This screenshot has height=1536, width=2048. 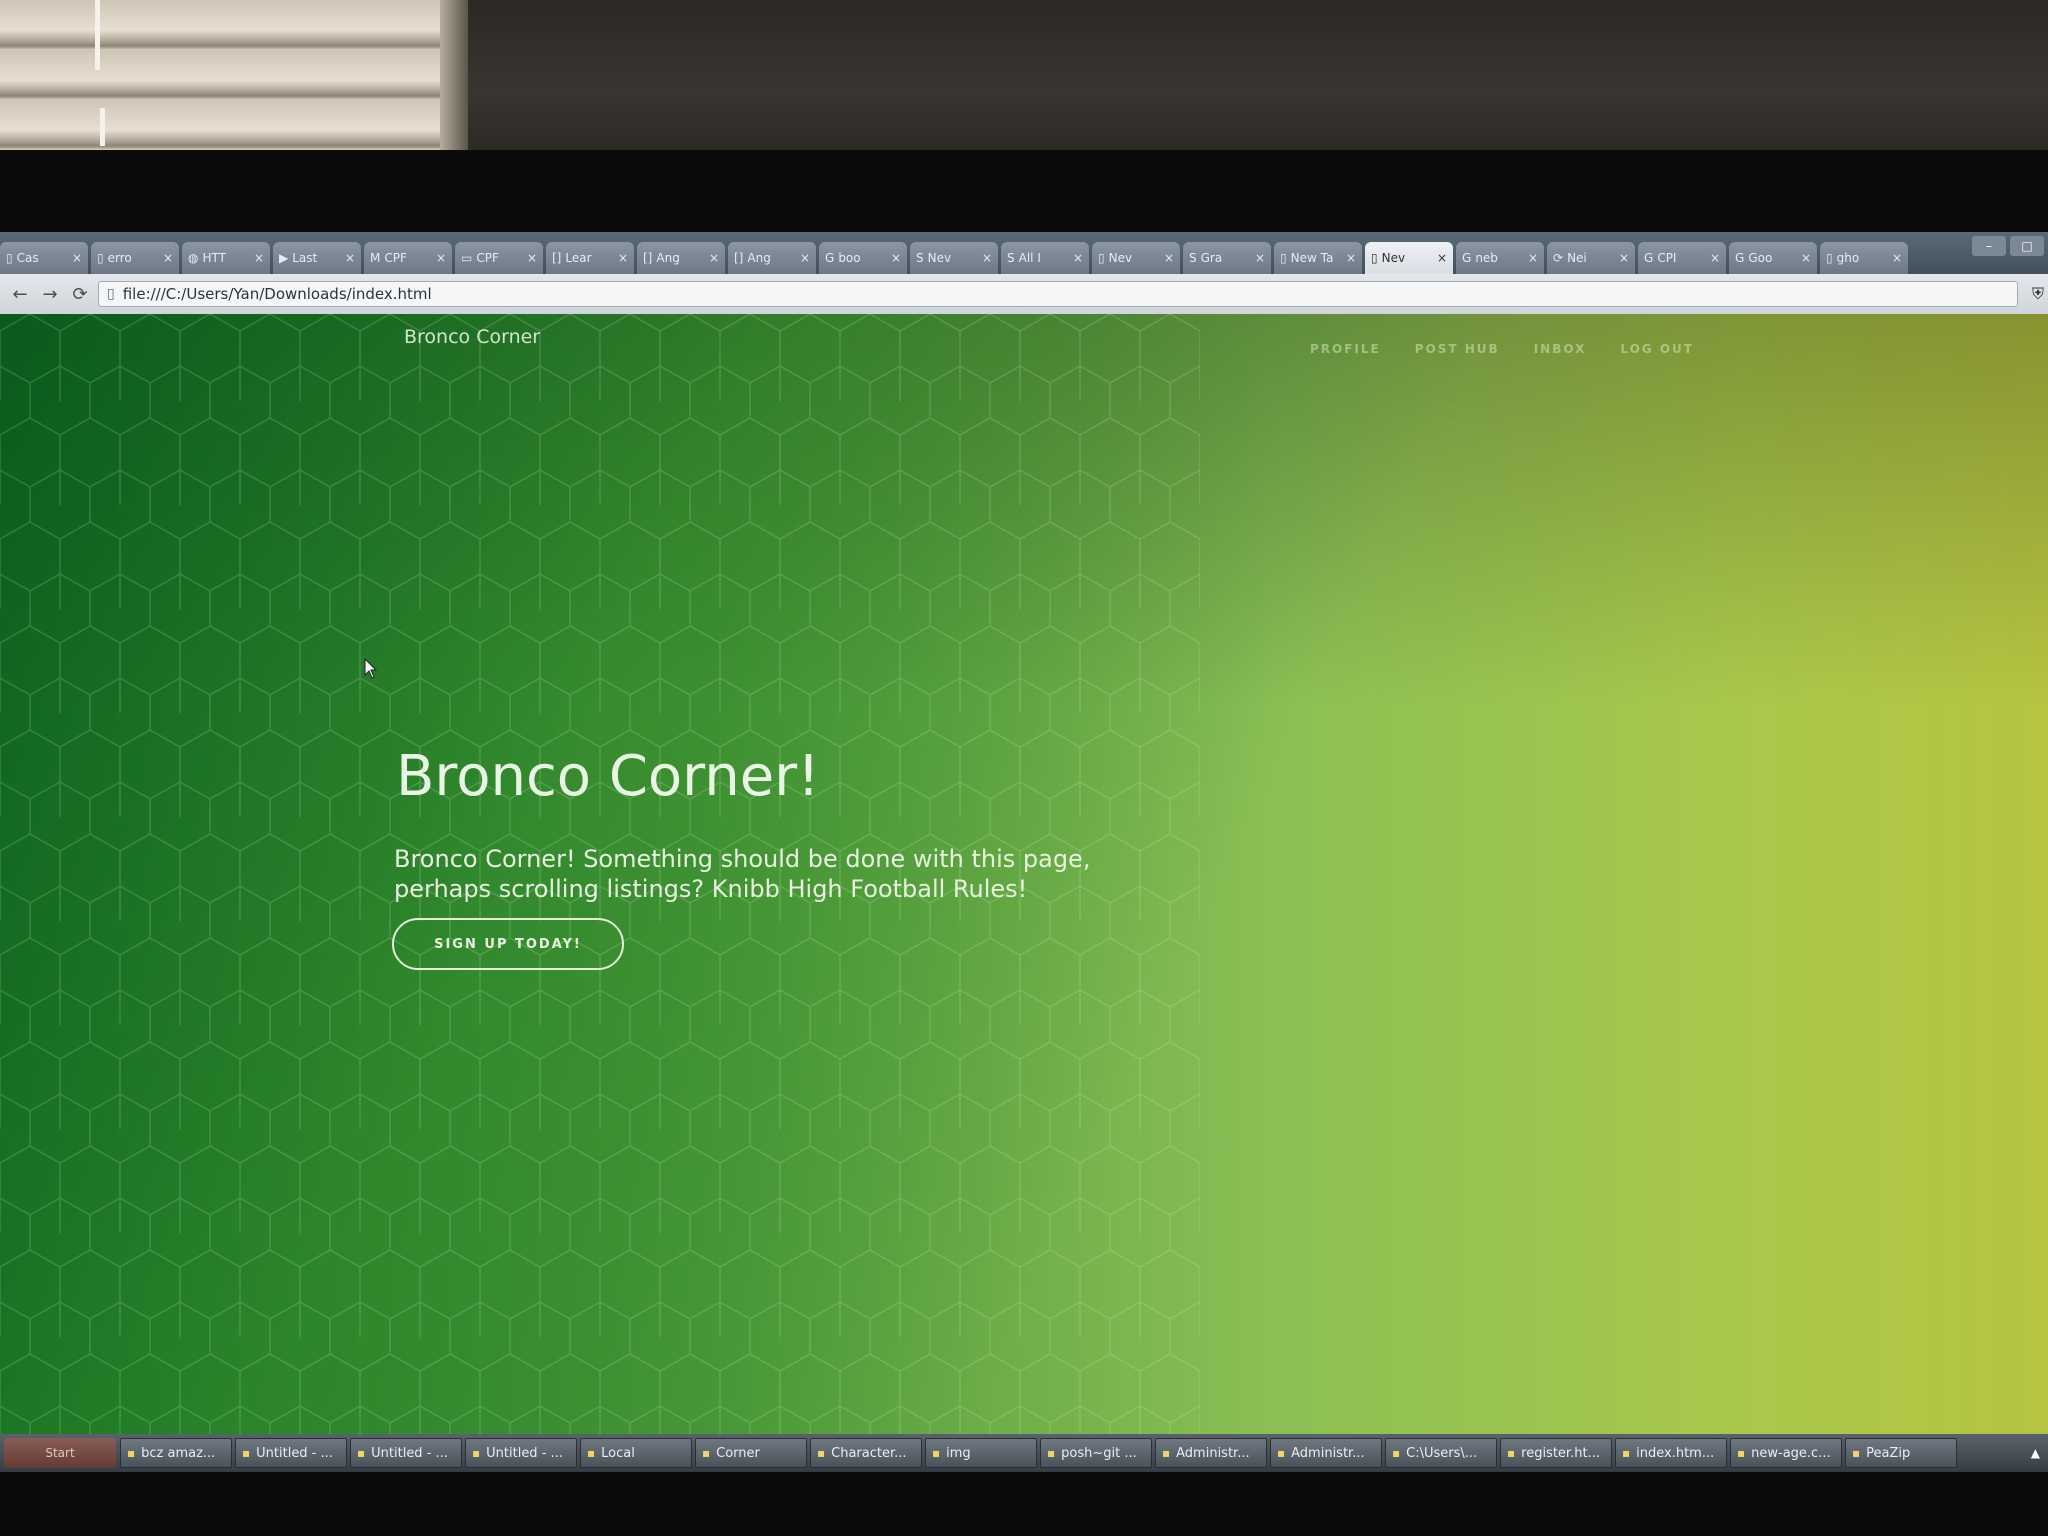 I want to click on sign-up-button: SIGN UP TODAY!, so click(x=508, y=944).